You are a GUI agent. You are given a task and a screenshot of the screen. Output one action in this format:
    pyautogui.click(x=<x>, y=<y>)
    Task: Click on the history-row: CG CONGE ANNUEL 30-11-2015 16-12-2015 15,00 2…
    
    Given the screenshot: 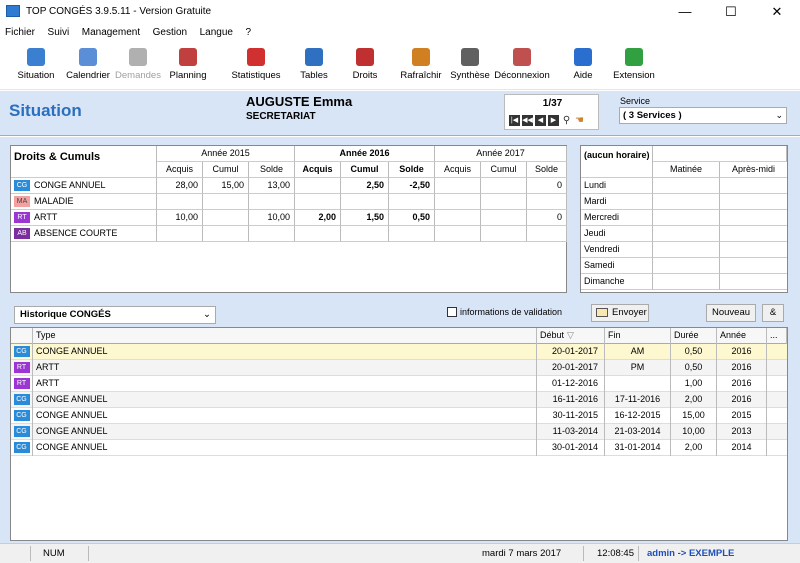 What is the action you would take?
    pyautogui.click(x=399, y=416)
    